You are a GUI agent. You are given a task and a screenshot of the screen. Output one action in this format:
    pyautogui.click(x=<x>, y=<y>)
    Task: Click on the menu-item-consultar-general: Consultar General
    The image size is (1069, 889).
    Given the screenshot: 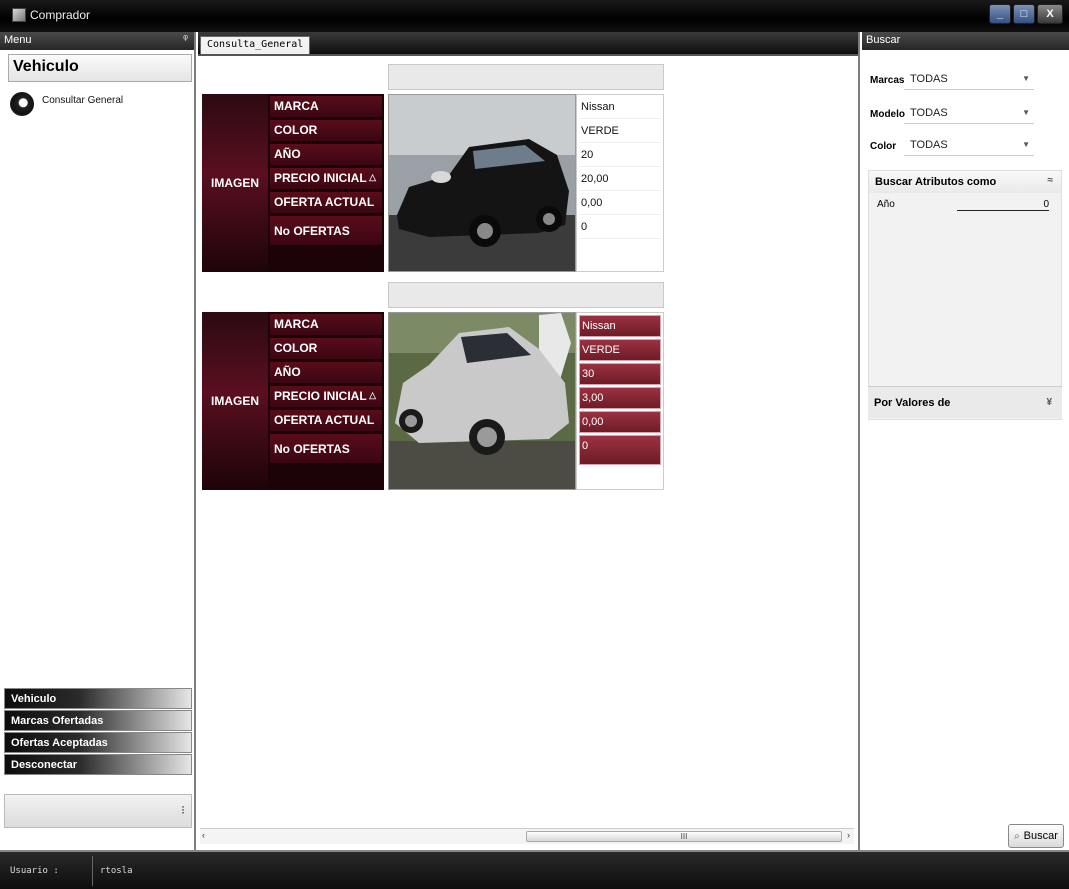 What is the action you would take?
    pyautogui.click(x=66, y=104)
    